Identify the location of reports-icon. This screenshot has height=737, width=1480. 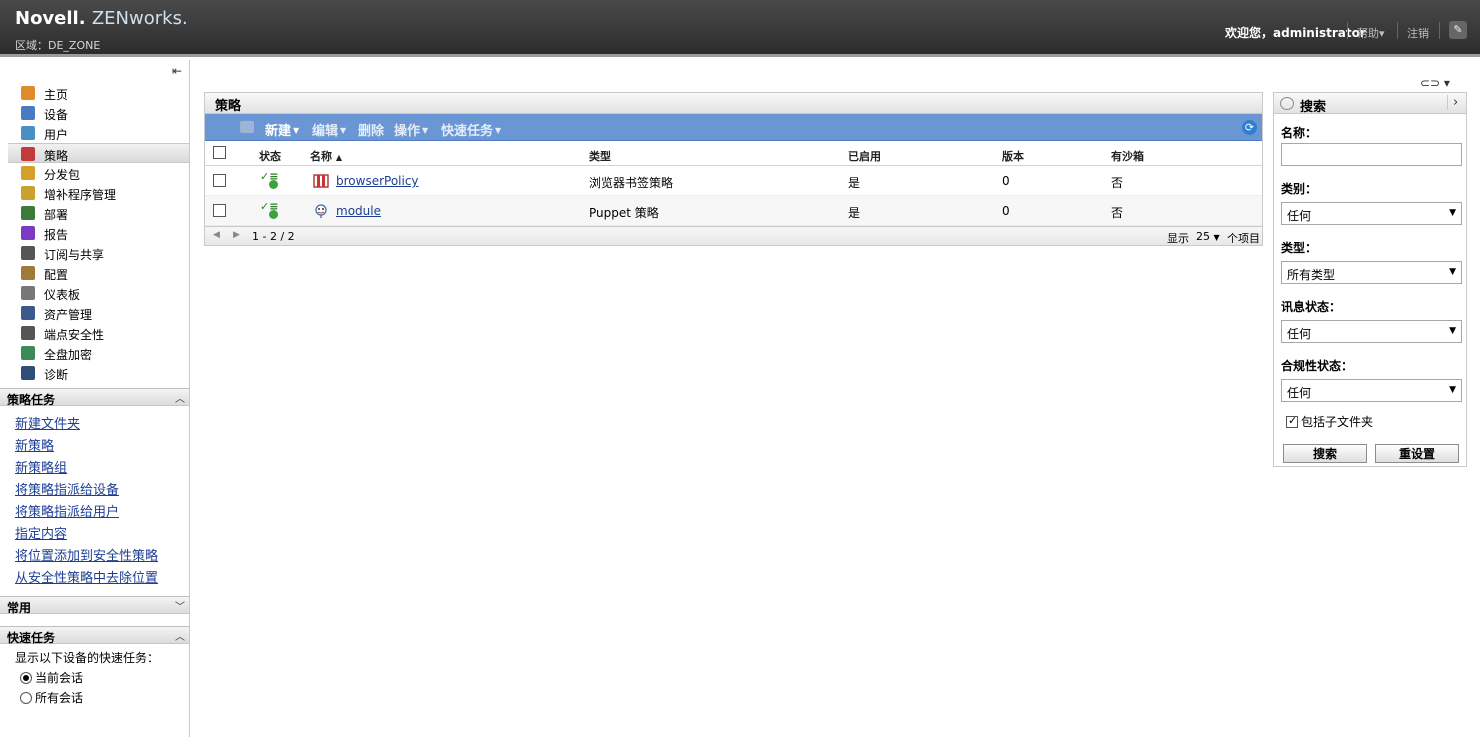
(28, 233).